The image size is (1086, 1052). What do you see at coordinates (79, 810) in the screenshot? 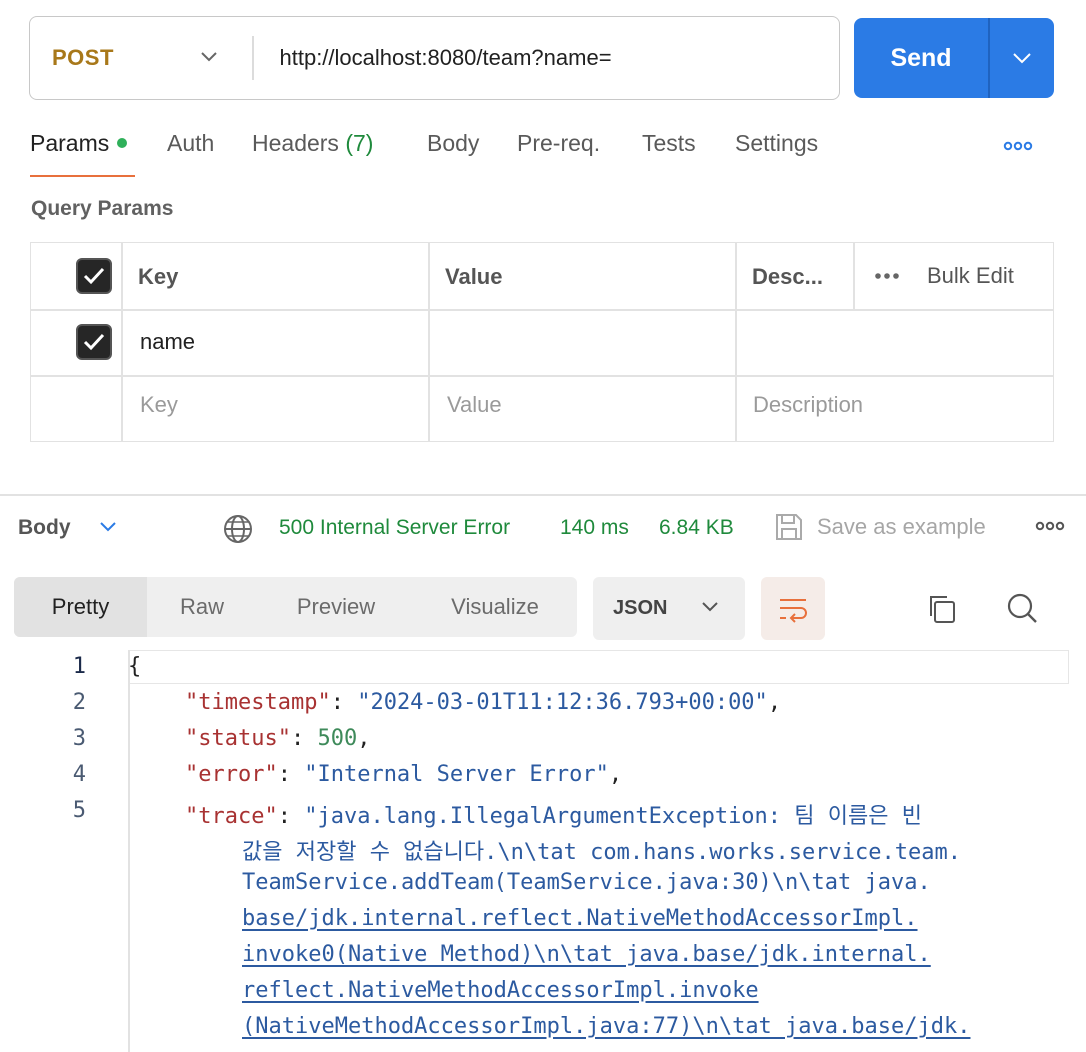
I see `line-number: 5` at bounding box center [79, 810].